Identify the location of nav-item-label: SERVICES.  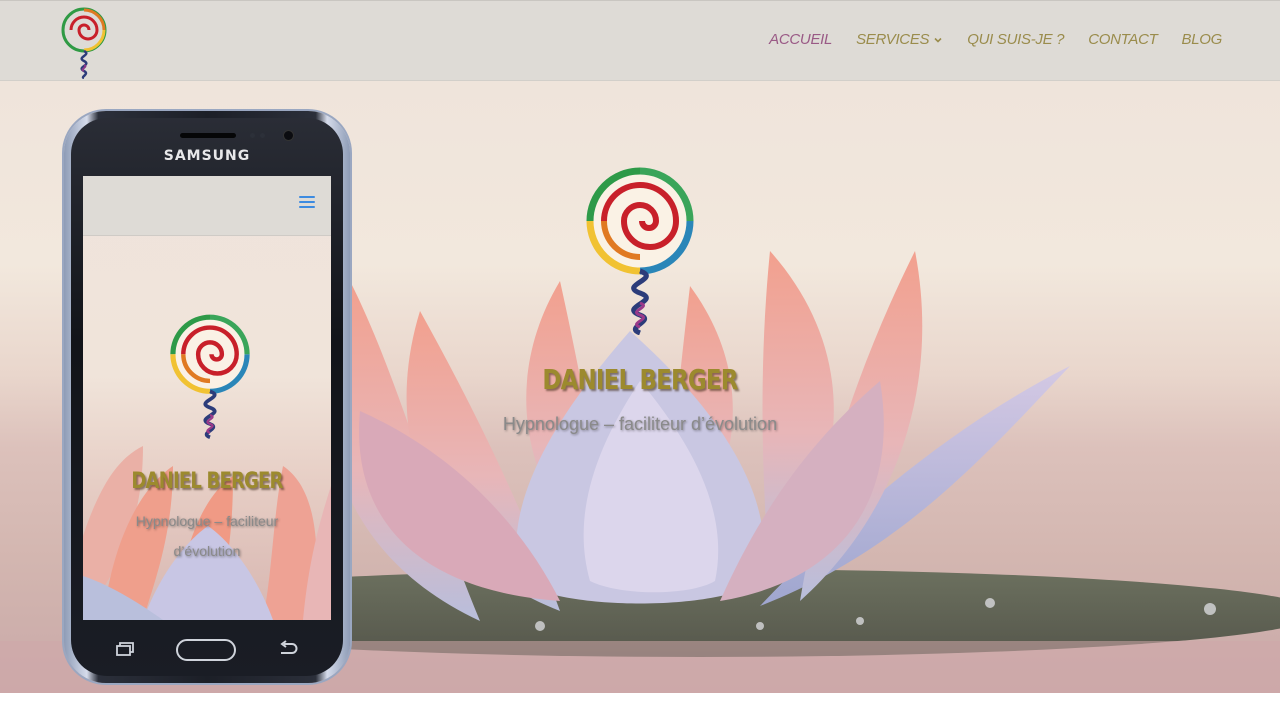
(893, 39).